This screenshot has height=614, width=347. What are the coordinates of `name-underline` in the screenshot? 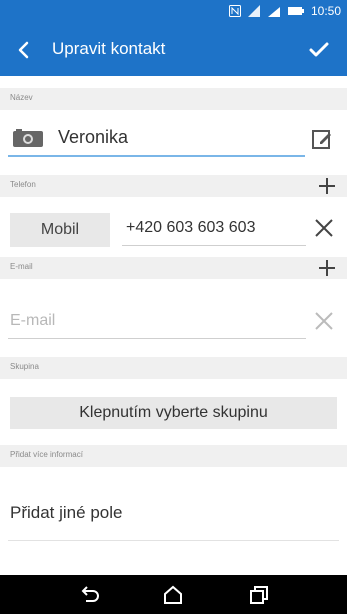 It's located at (156, 156).